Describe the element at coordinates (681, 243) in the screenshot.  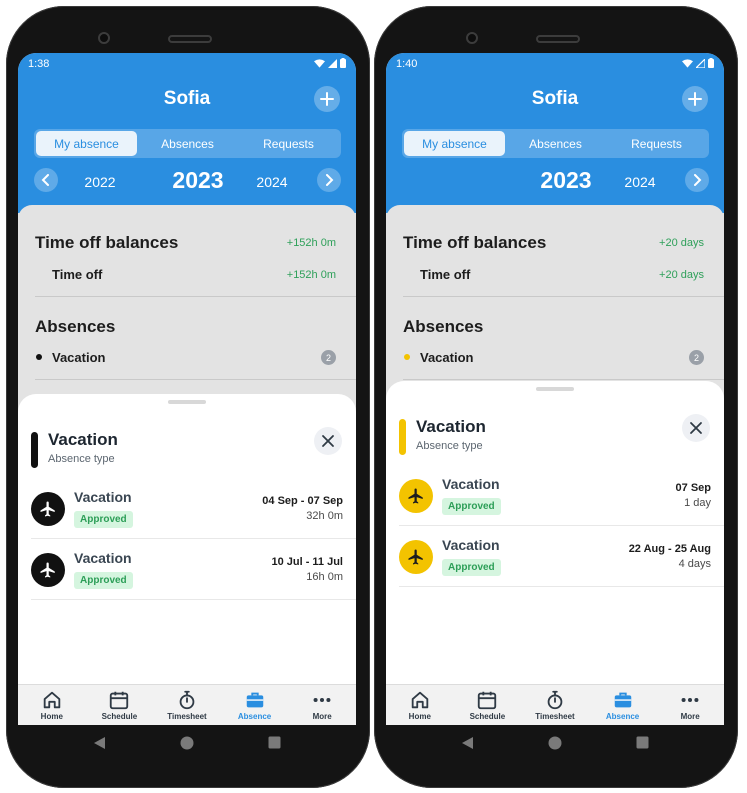
I see `balances-total: +20 days` at that location.